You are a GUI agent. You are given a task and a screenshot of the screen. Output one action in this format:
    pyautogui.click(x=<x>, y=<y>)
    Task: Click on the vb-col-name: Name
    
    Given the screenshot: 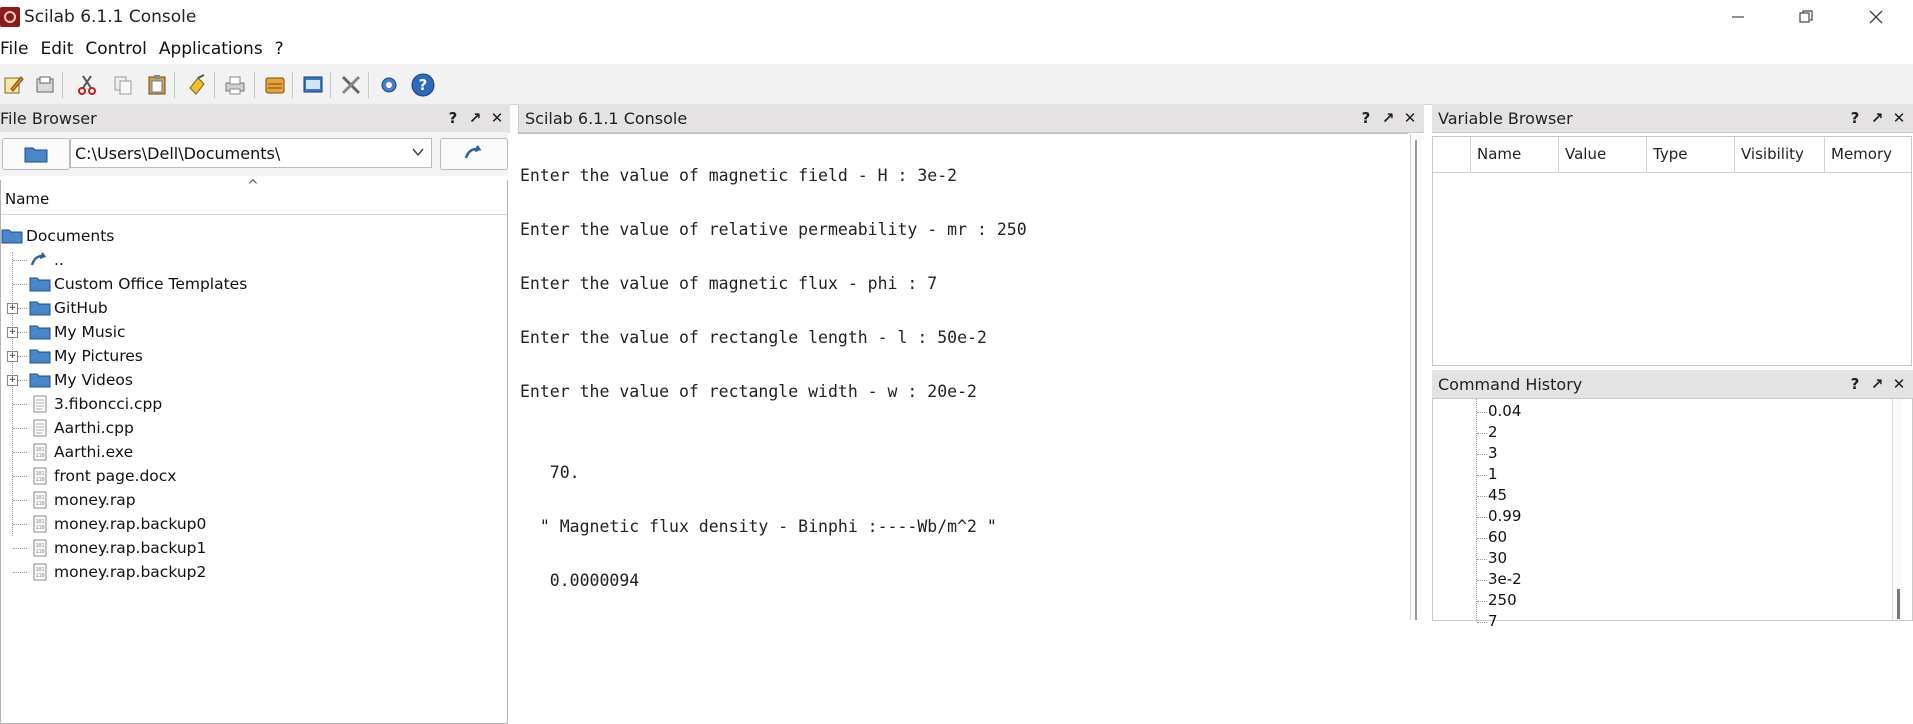 What is the action you would take?
    pyautogui.click(x=1515, y=155)
    